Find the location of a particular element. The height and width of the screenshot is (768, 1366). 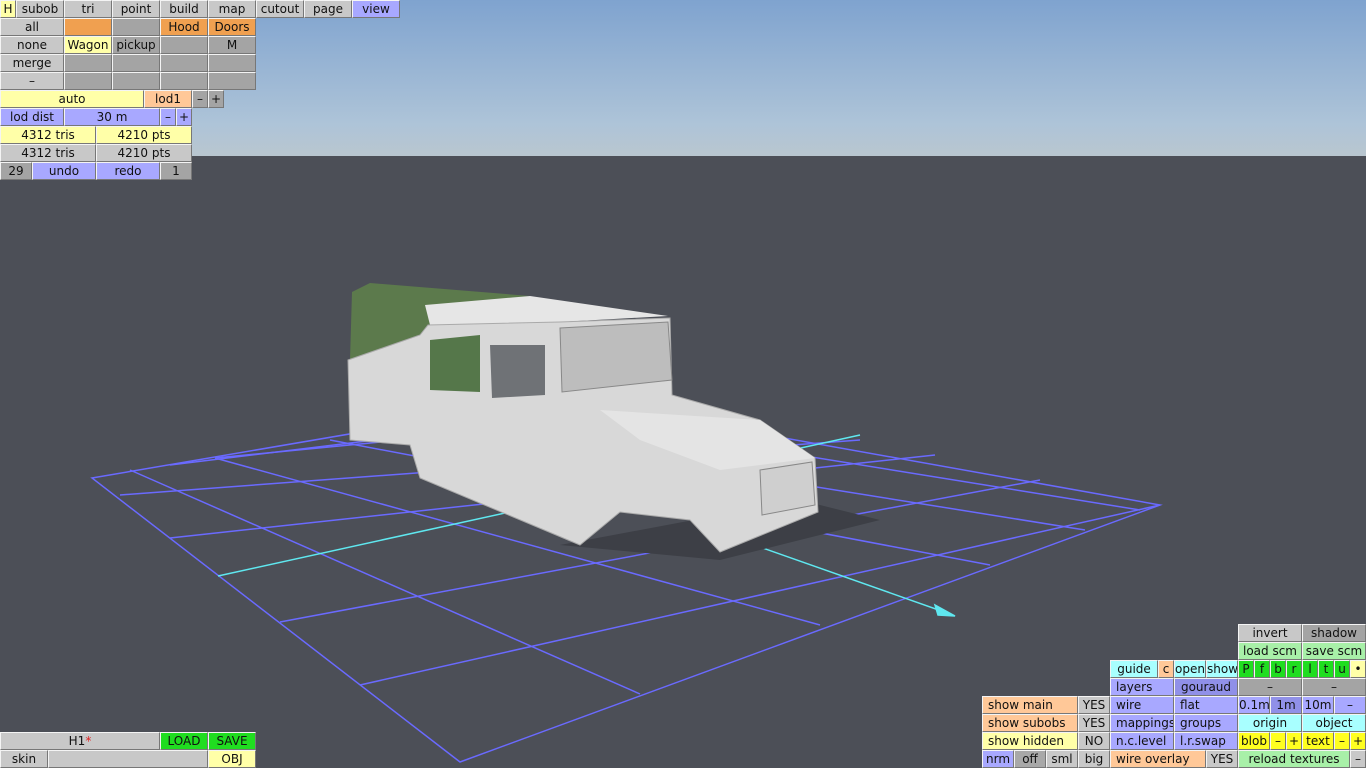

layers-button: layers is located at coordinates (1142, 687).